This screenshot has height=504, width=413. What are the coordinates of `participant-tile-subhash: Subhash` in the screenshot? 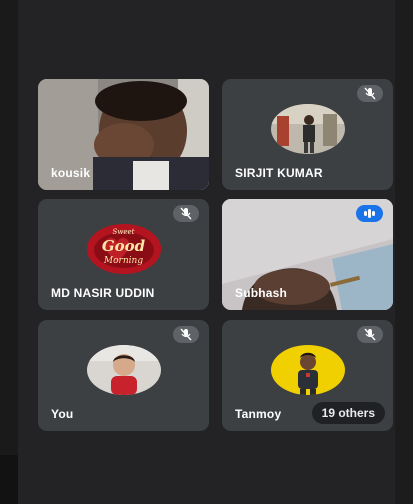 It's located at (307, 254).